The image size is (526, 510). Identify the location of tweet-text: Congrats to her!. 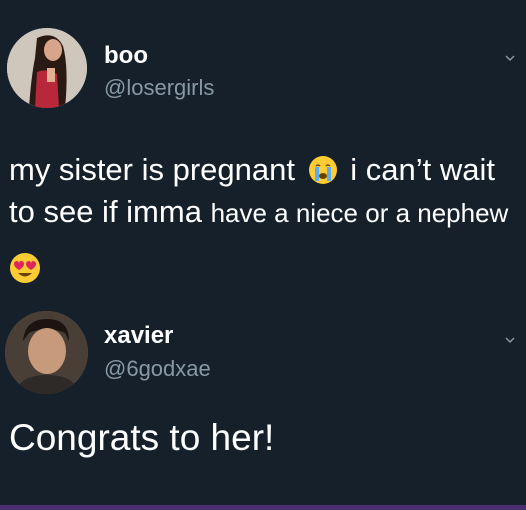
(142, 437).